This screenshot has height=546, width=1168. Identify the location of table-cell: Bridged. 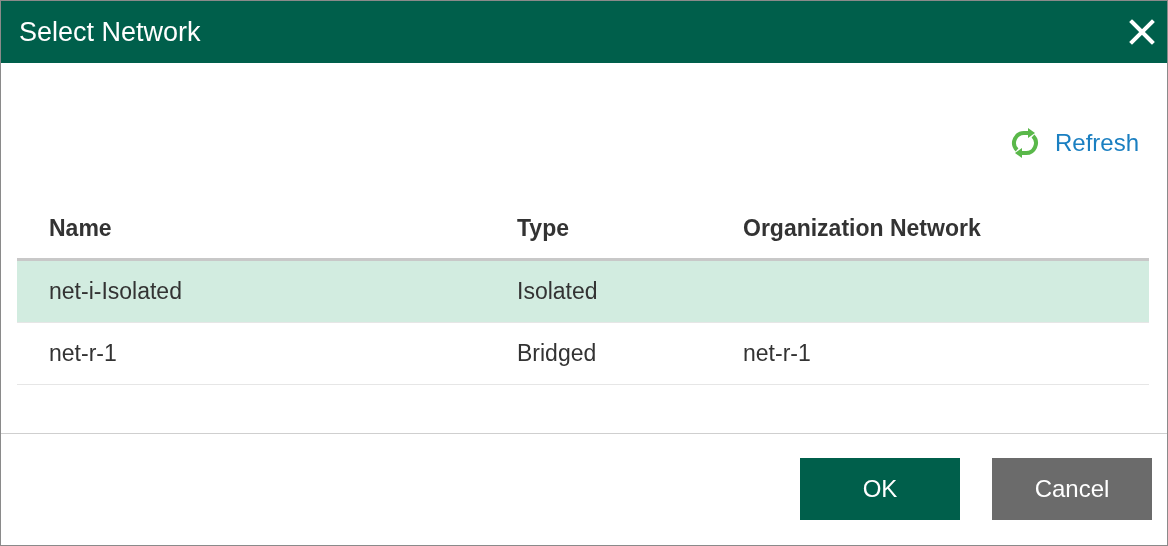
(557, 353).